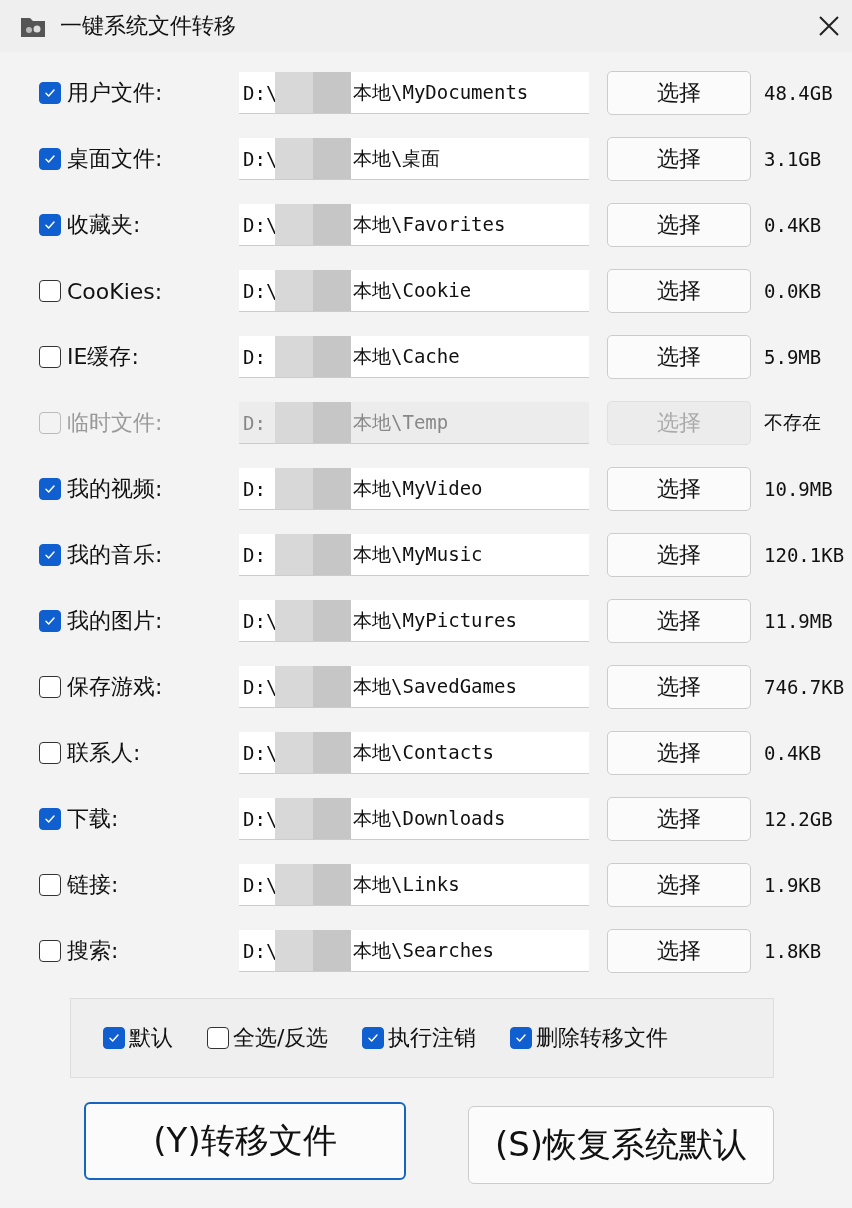 The height and width of the screenshot is (1208, 852). Describe the element at coordinates (414, 951) in the screenshot. I see `path-field: D:\ 本地\Searches` at that location.